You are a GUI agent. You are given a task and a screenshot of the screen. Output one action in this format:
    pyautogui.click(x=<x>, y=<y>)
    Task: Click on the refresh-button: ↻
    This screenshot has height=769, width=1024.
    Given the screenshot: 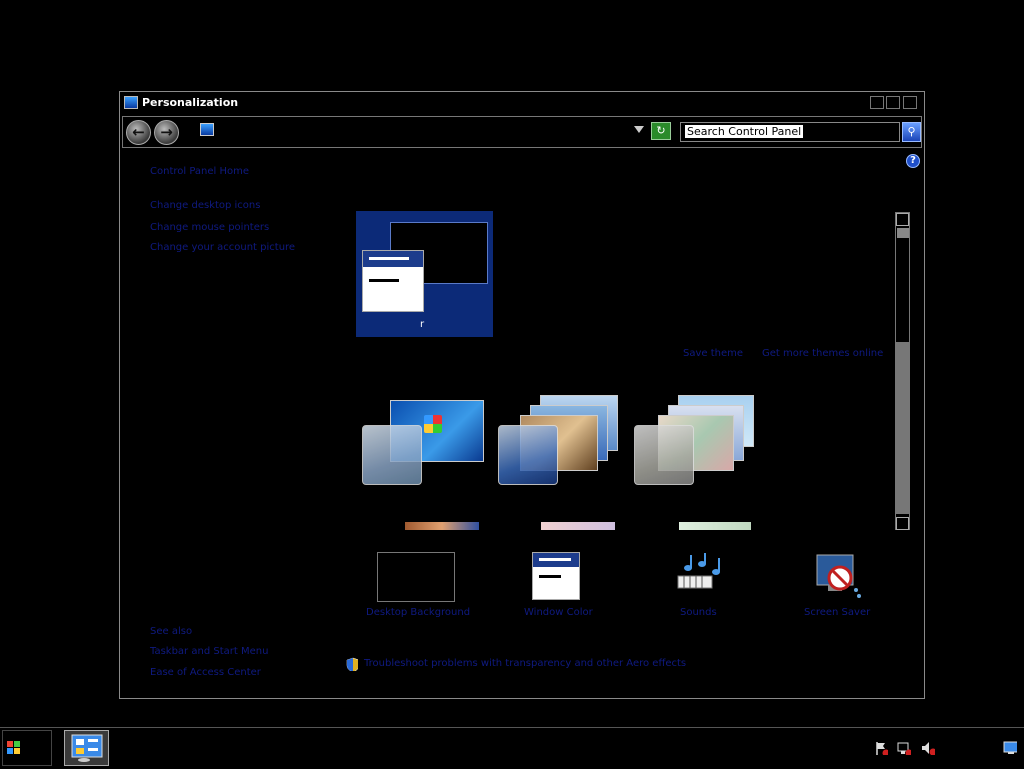 What is the action you would take?
    pyautogui.click(x=661, y=131)
    